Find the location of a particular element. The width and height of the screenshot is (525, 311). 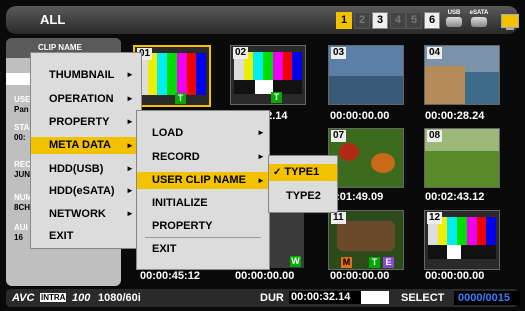

thumbnail-04: 04 is located at coordinates (462, 75).